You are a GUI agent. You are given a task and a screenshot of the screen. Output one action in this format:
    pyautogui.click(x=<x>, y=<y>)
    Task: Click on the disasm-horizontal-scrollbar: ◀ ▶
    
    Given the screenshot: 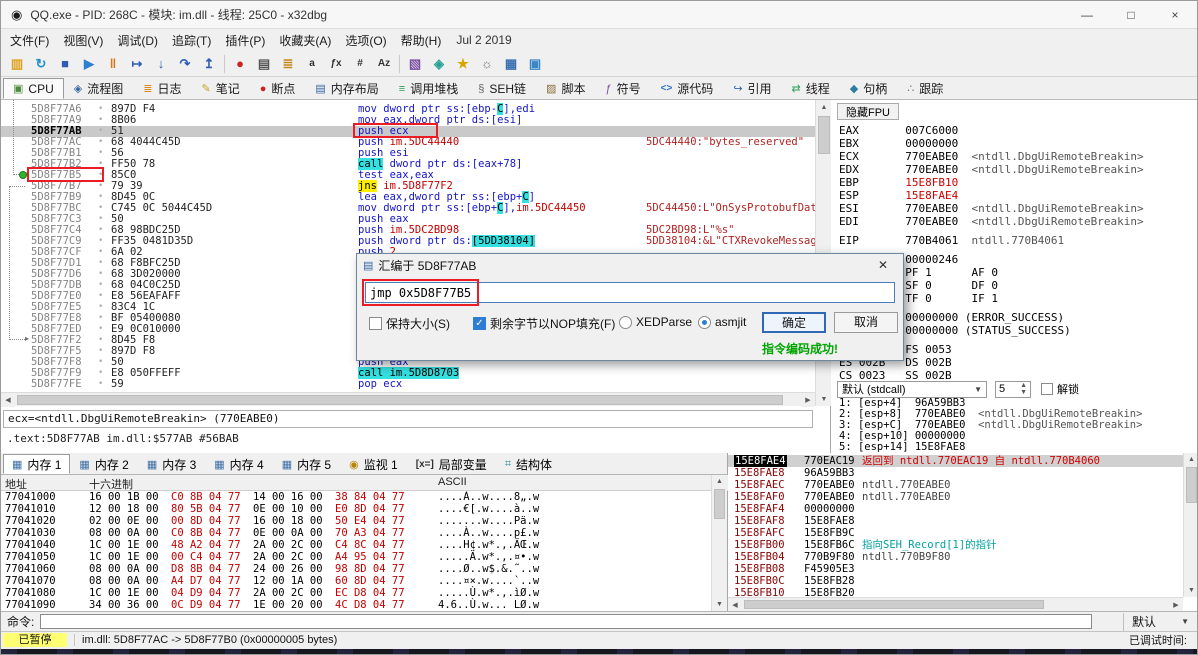 What is the action you would take?
    pyautogui.click(x=408, y=399)
    